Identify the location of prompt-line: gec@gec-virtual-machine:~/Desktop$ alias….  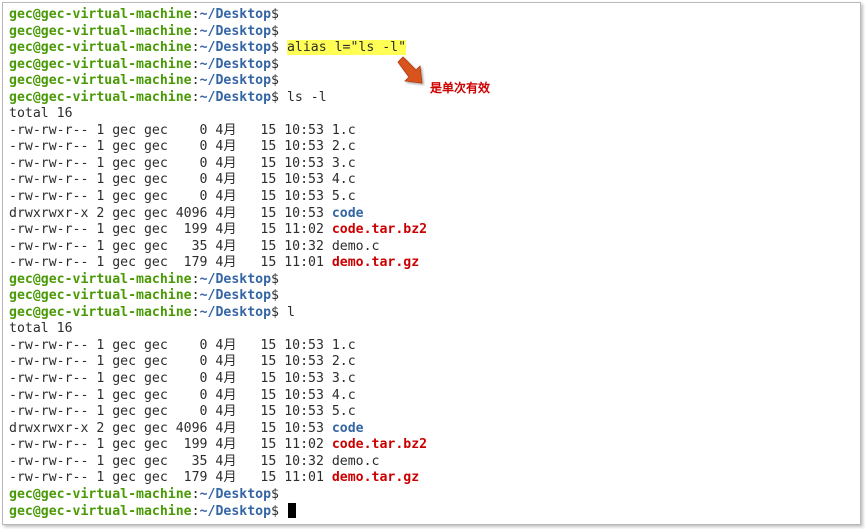
(218, 48).